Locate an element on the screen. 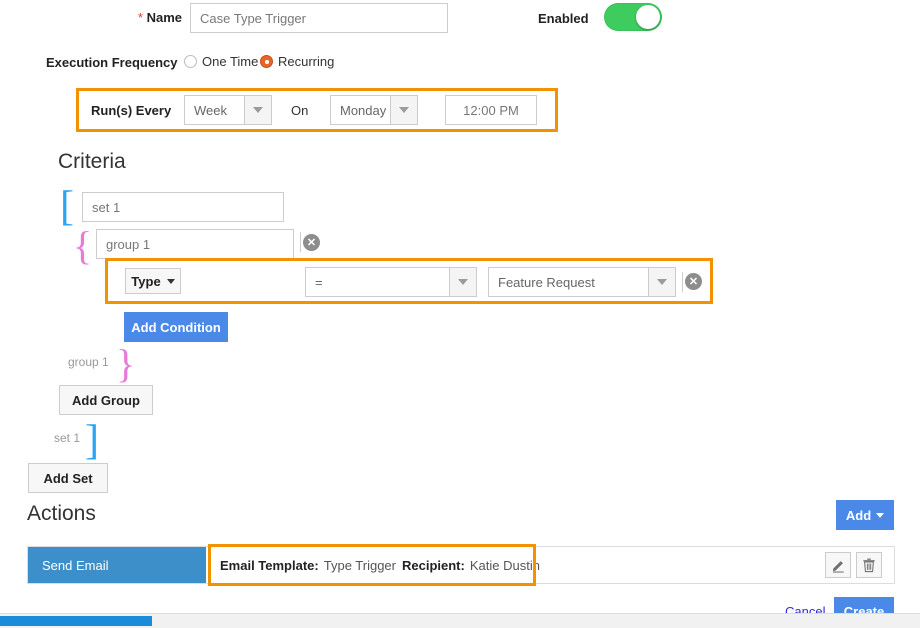  edit-action-button is located at coordinates (838, 565).